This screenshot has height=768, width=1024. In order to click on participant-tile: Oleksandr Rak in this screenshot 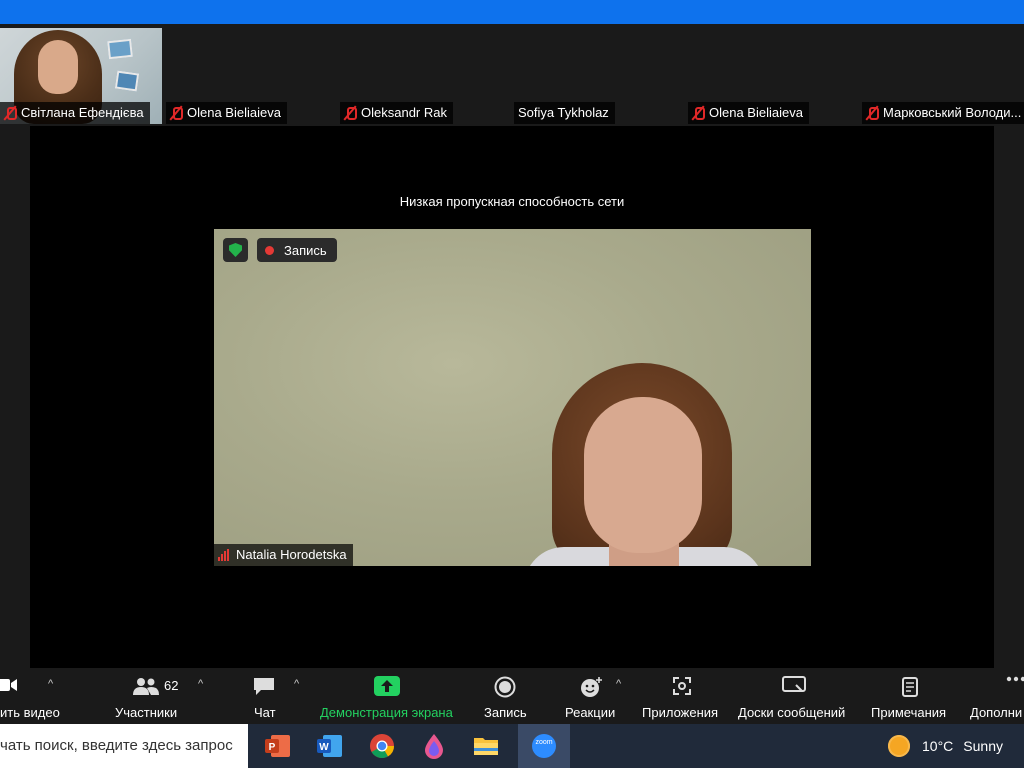, I will do `click(425, 76)`.